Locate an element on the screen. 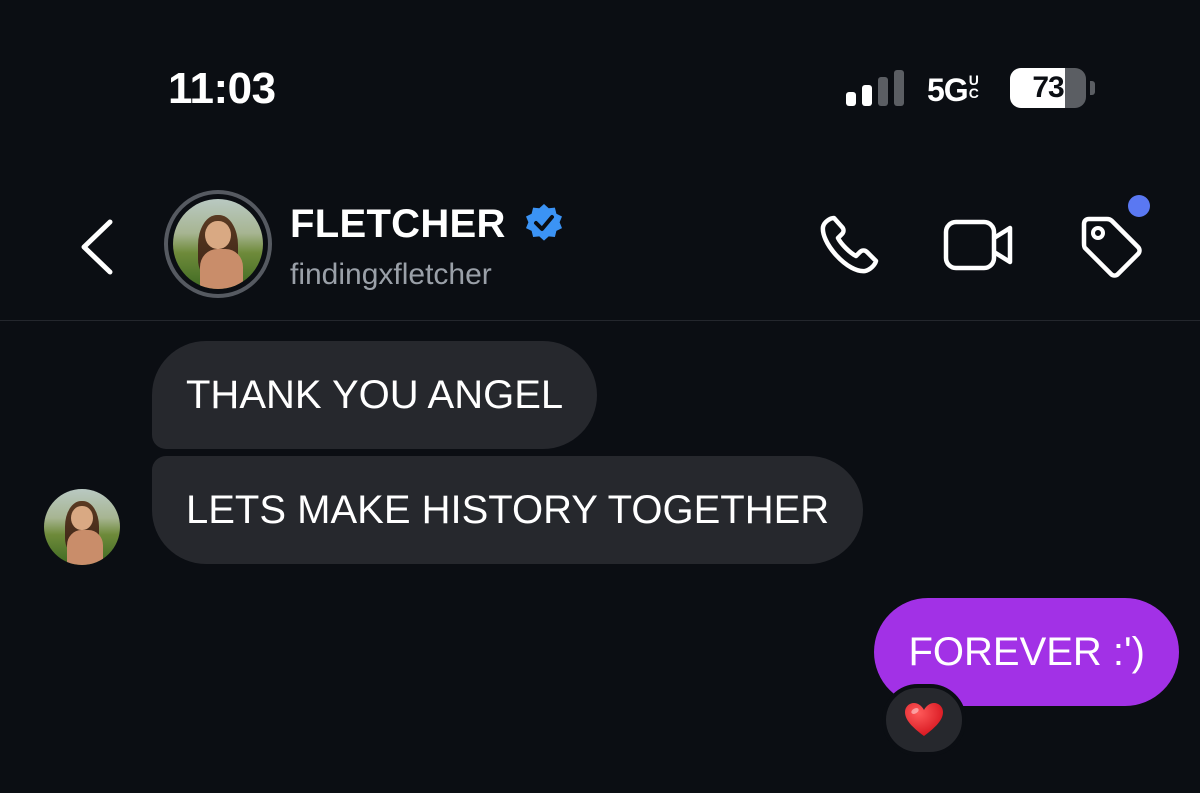 The height and width of the screenshot is (793, 1200). message-text: FOREVER :') is located at coordinates (1026, 652).